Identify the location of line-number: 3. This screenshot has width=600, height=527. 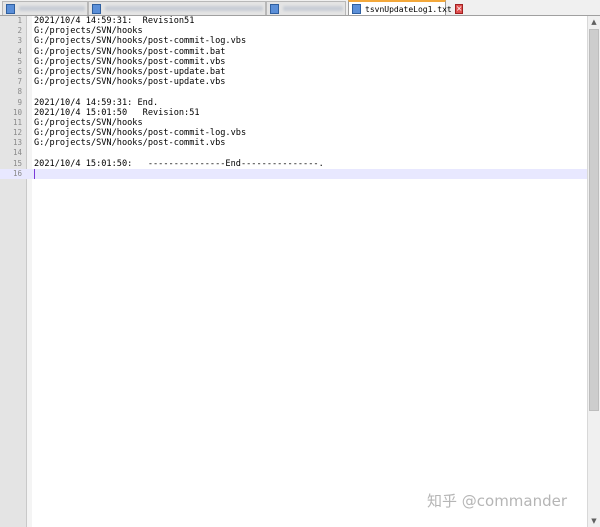
(19, 41).